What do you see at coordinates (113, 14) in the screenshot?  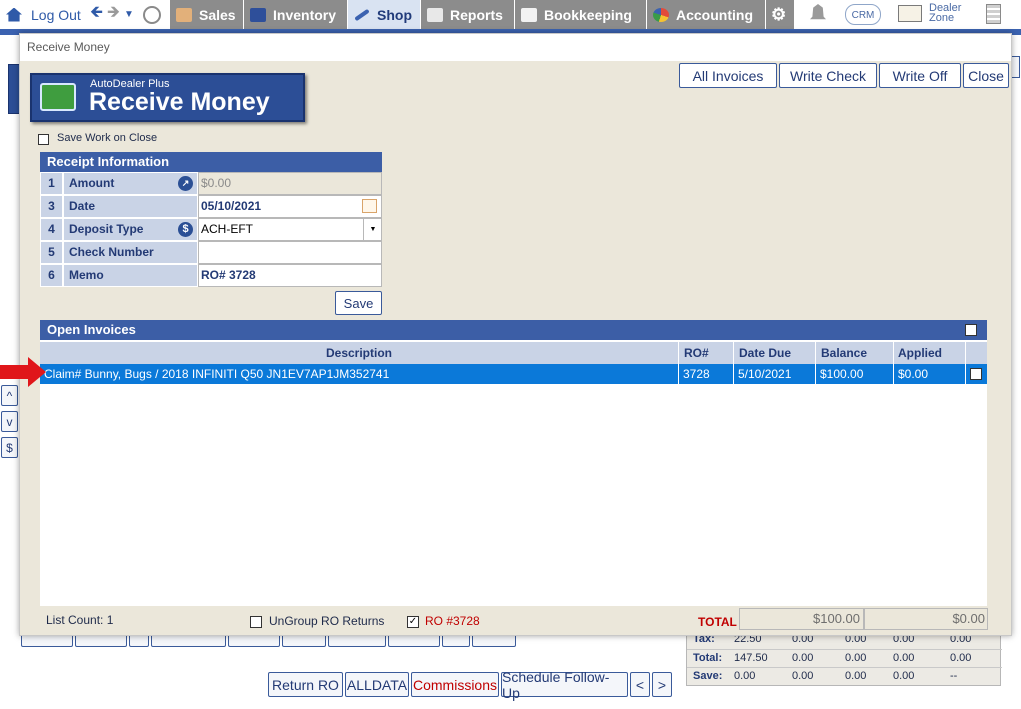 I see `forward-icon: 🡺` at bounding box center [113, 14].